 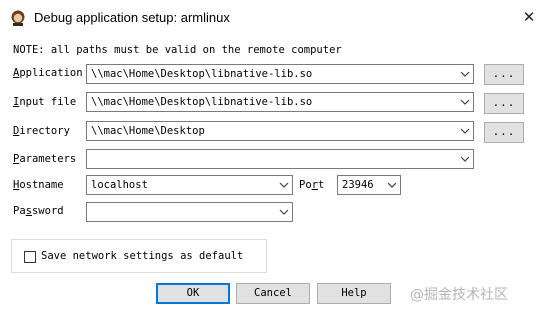 I want to click on port-combo: 23946, so click(x=369, y=185).